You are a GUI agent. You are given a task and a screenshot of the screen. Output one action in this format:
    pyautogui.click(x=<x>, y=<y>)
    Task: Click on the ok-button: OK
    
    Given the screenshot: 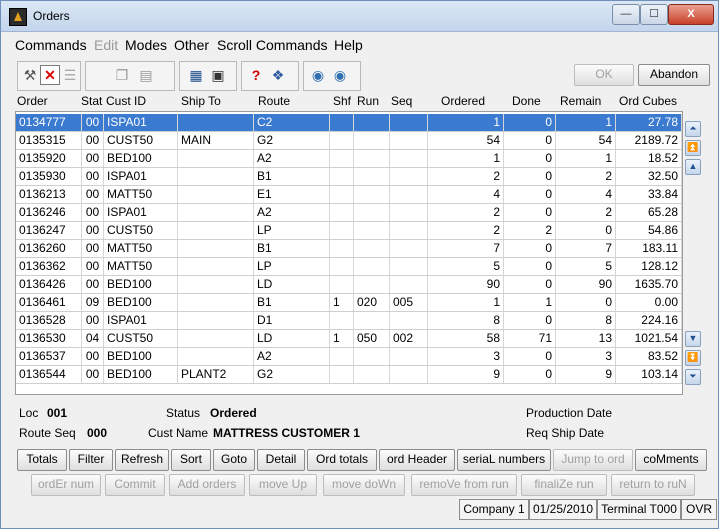 What is the action you would take?
    pyautogui.click(x=604, y=75)
    